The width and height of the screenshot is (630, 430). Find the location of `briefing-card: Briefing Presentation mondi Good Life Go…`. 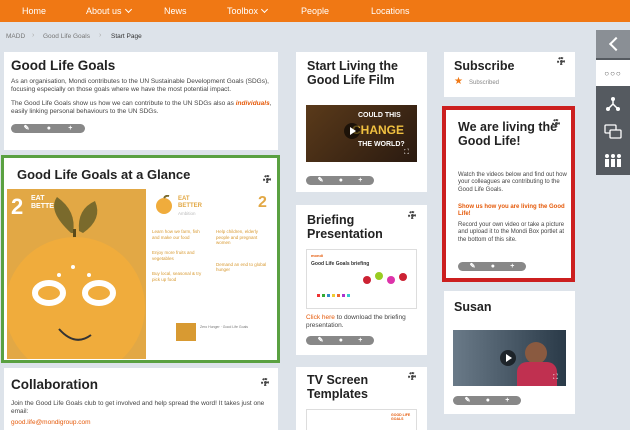

briefing-card: Briefing Presentation mondi Good Life Go… is located at coordinates (361, 280).